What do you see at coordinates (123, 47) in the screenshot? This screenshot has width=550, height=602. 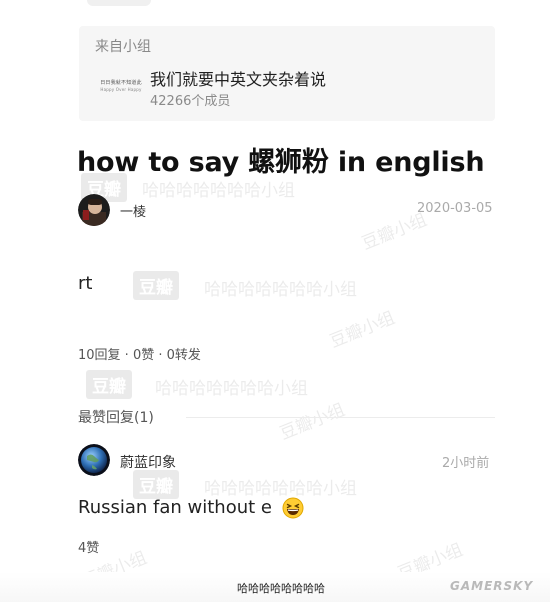 I see `group-from-label: 来自小组` at bounding box center [123, 47].